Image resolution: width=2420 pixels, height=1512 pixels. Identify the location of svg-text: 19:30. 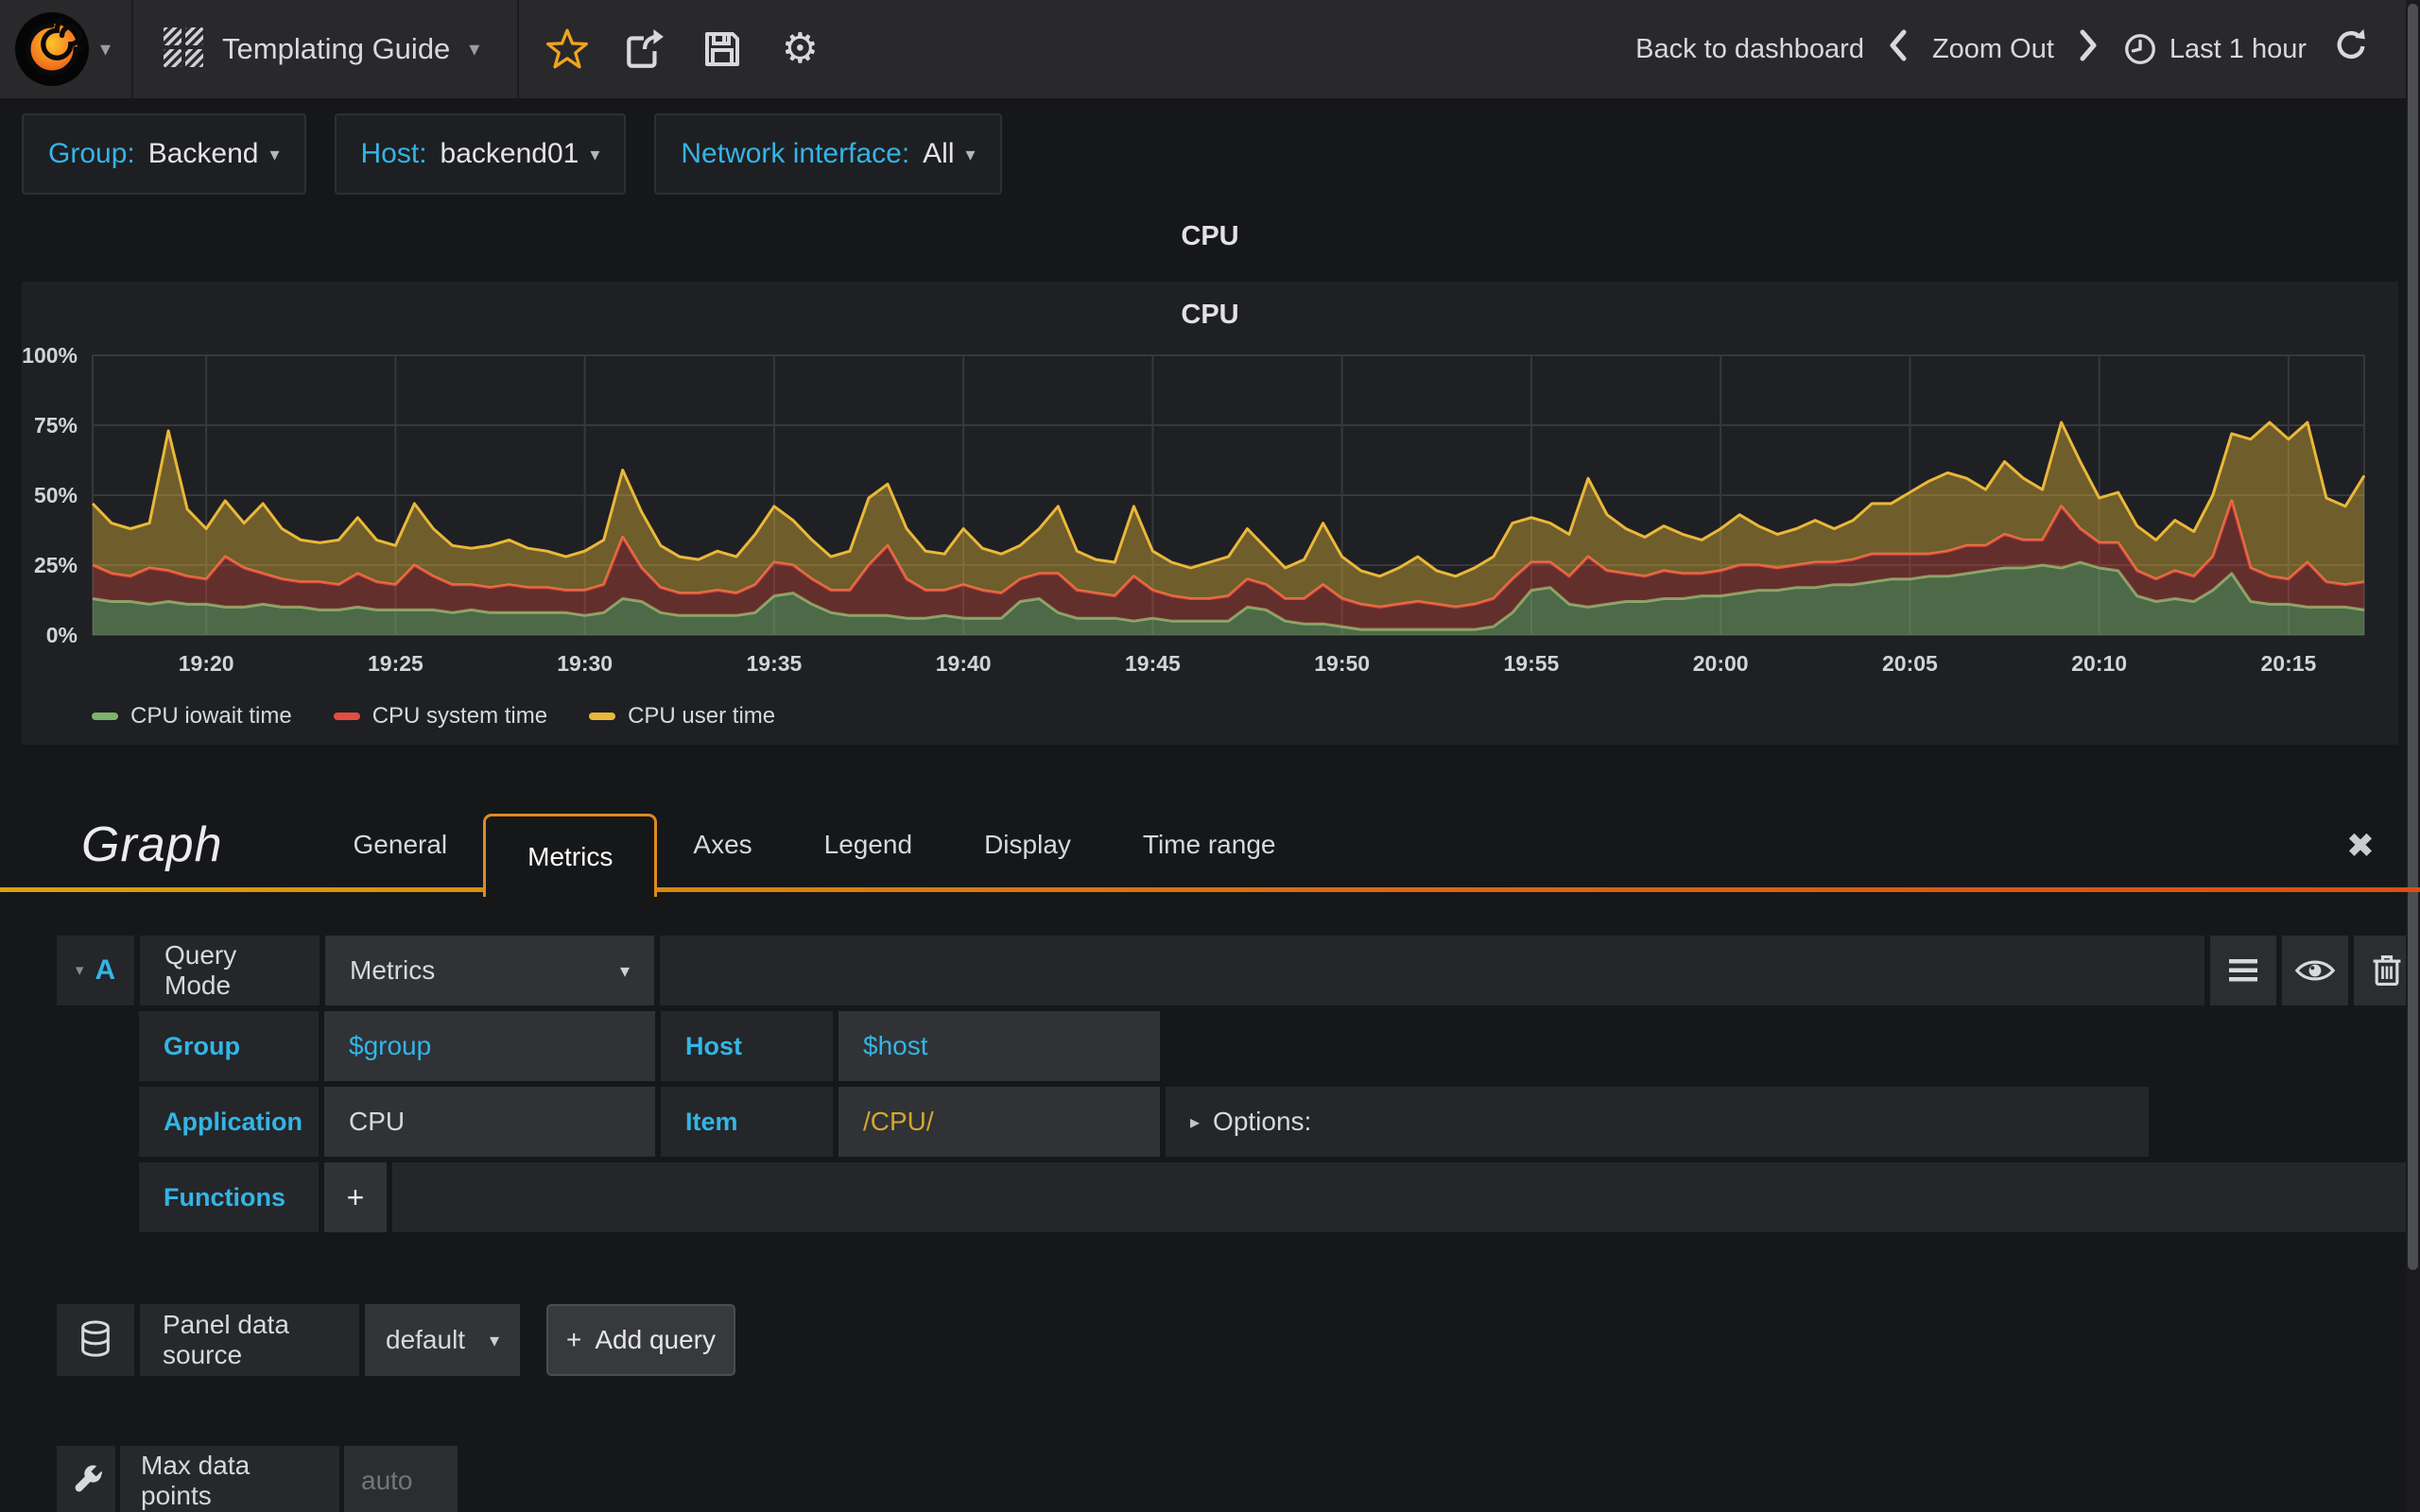
(585, 663).